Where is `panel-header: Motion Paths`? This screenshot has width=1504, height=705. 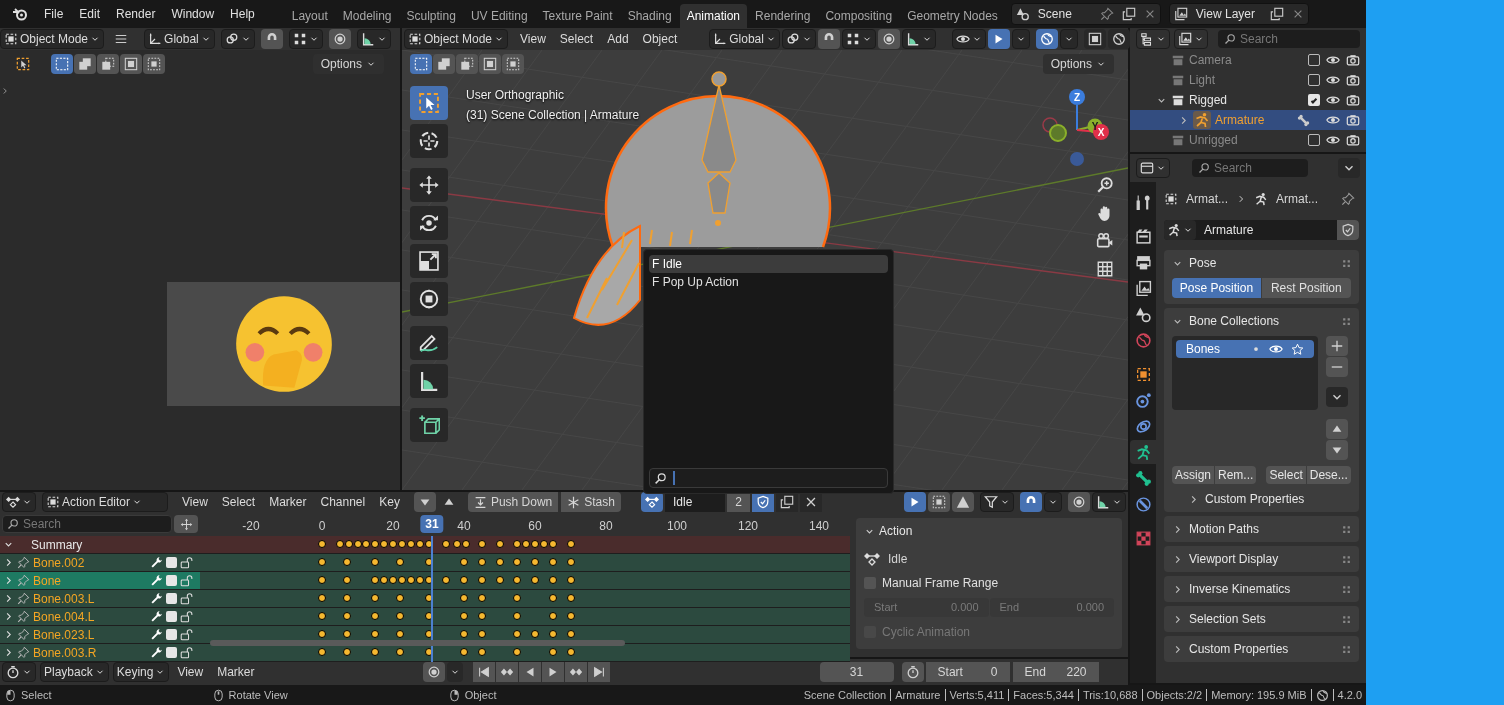 panel-header: Motion Paths is located at coordinates (1261, 529).